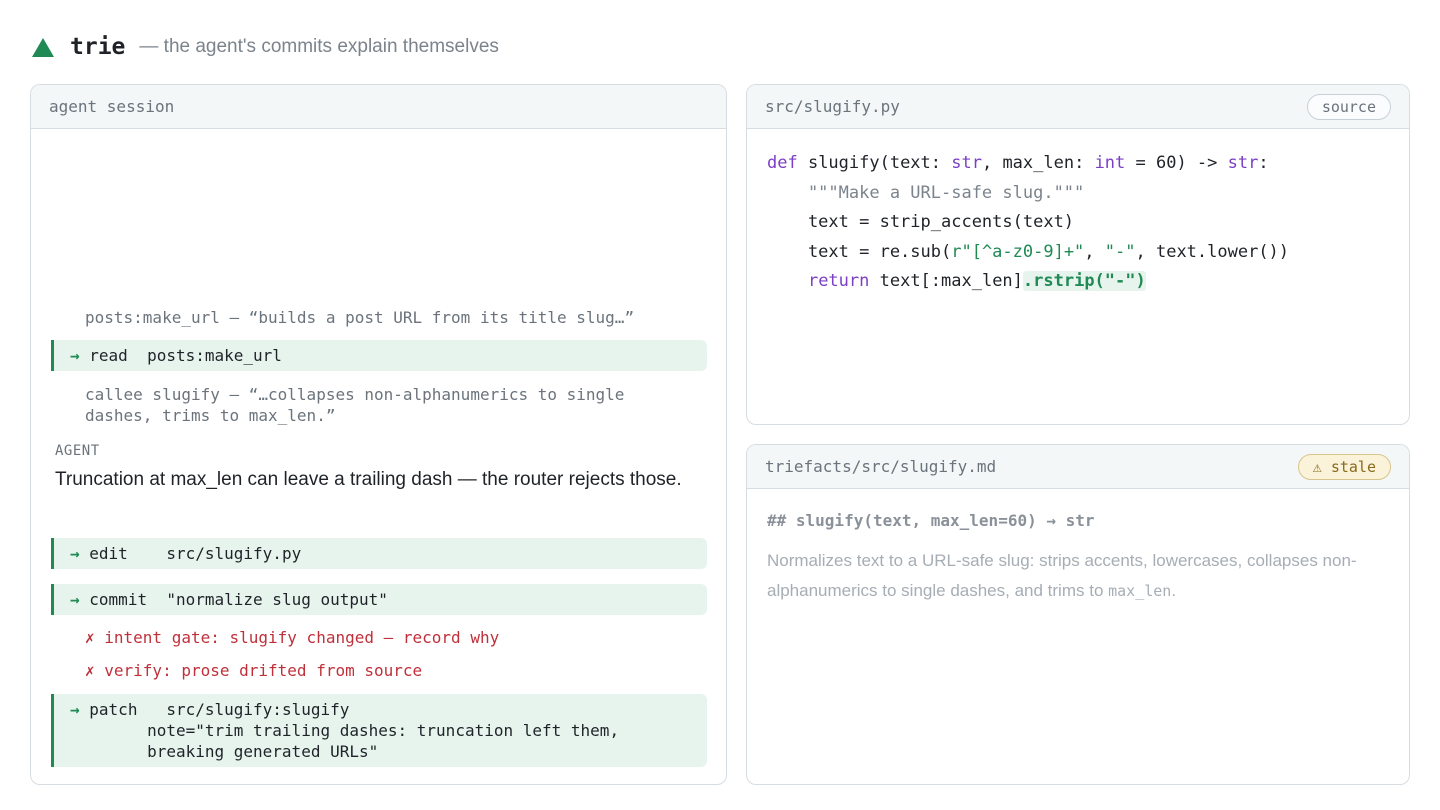 This screenshot has width=1440, height=810. Describe the element at coordinates (782, 163) in the screenshot. I see `code-token: def` at that location.